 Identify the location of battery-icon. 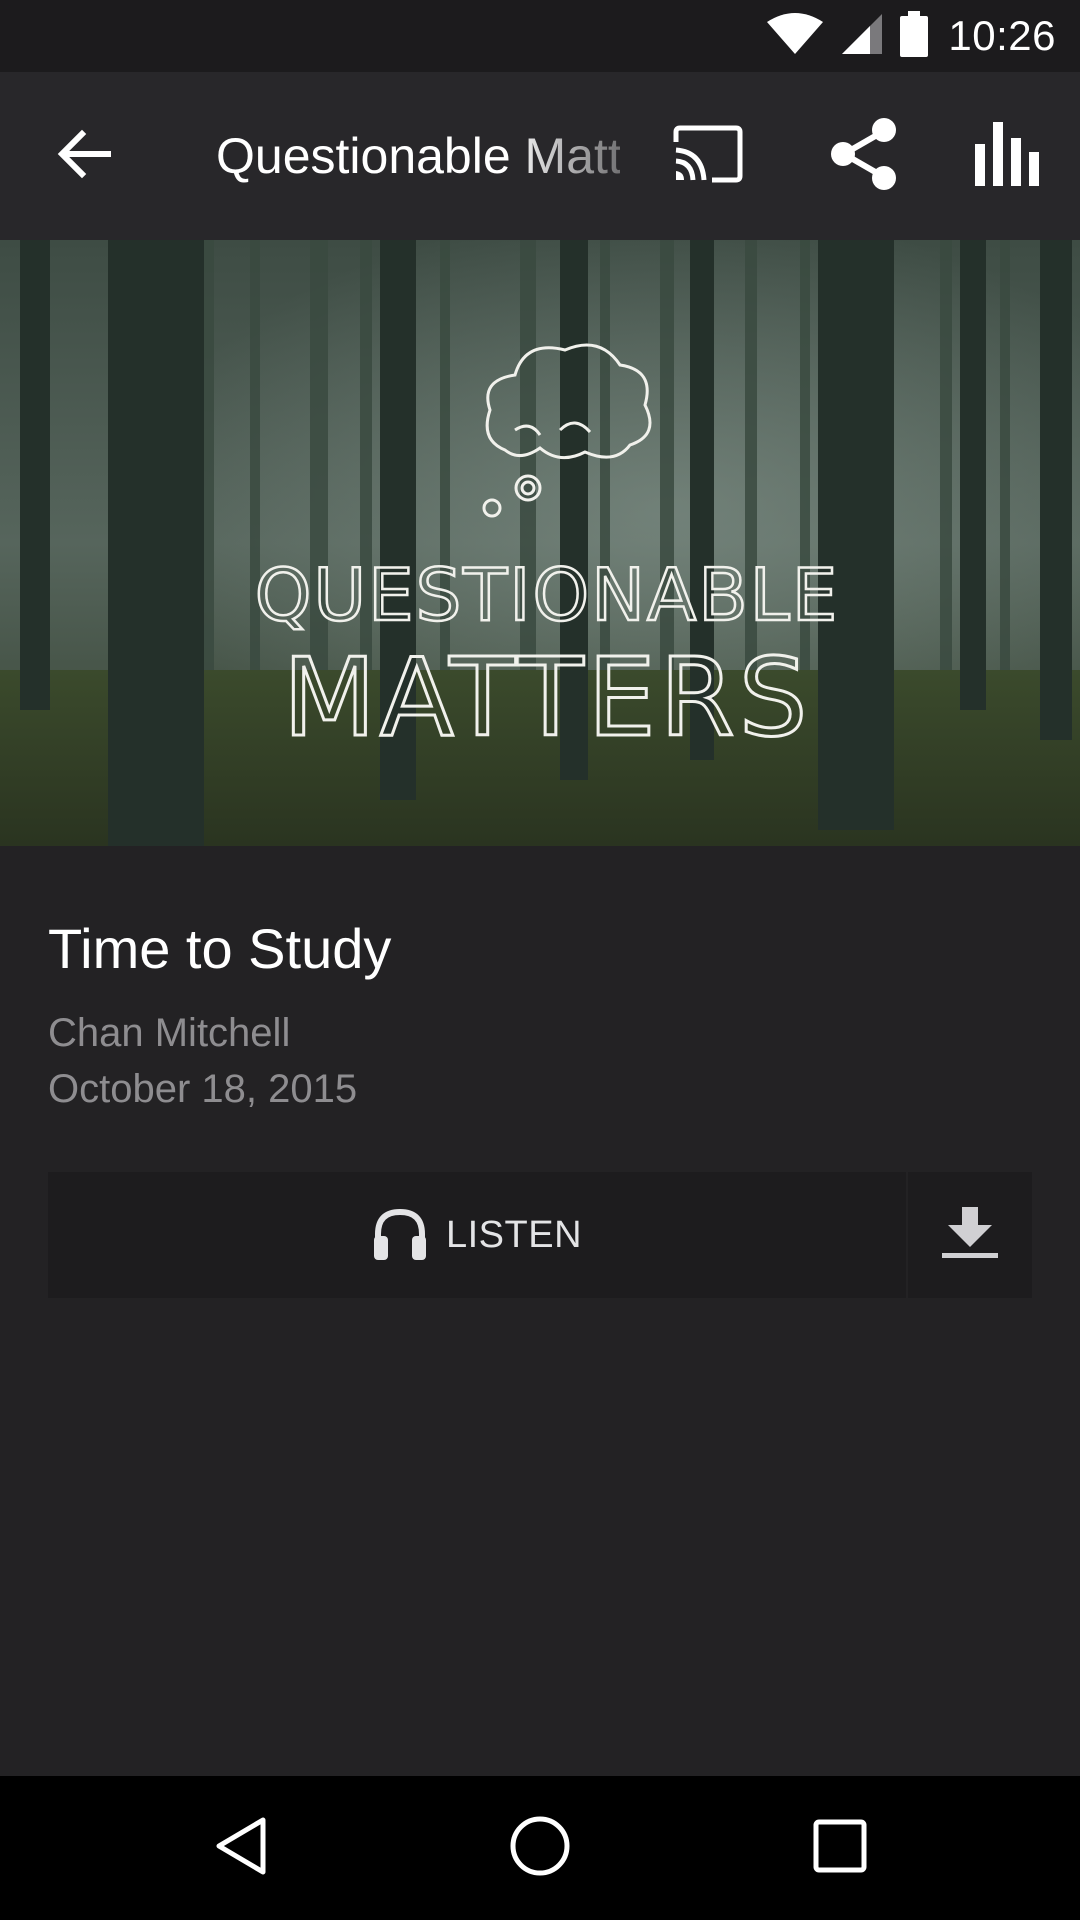
(914, 36).